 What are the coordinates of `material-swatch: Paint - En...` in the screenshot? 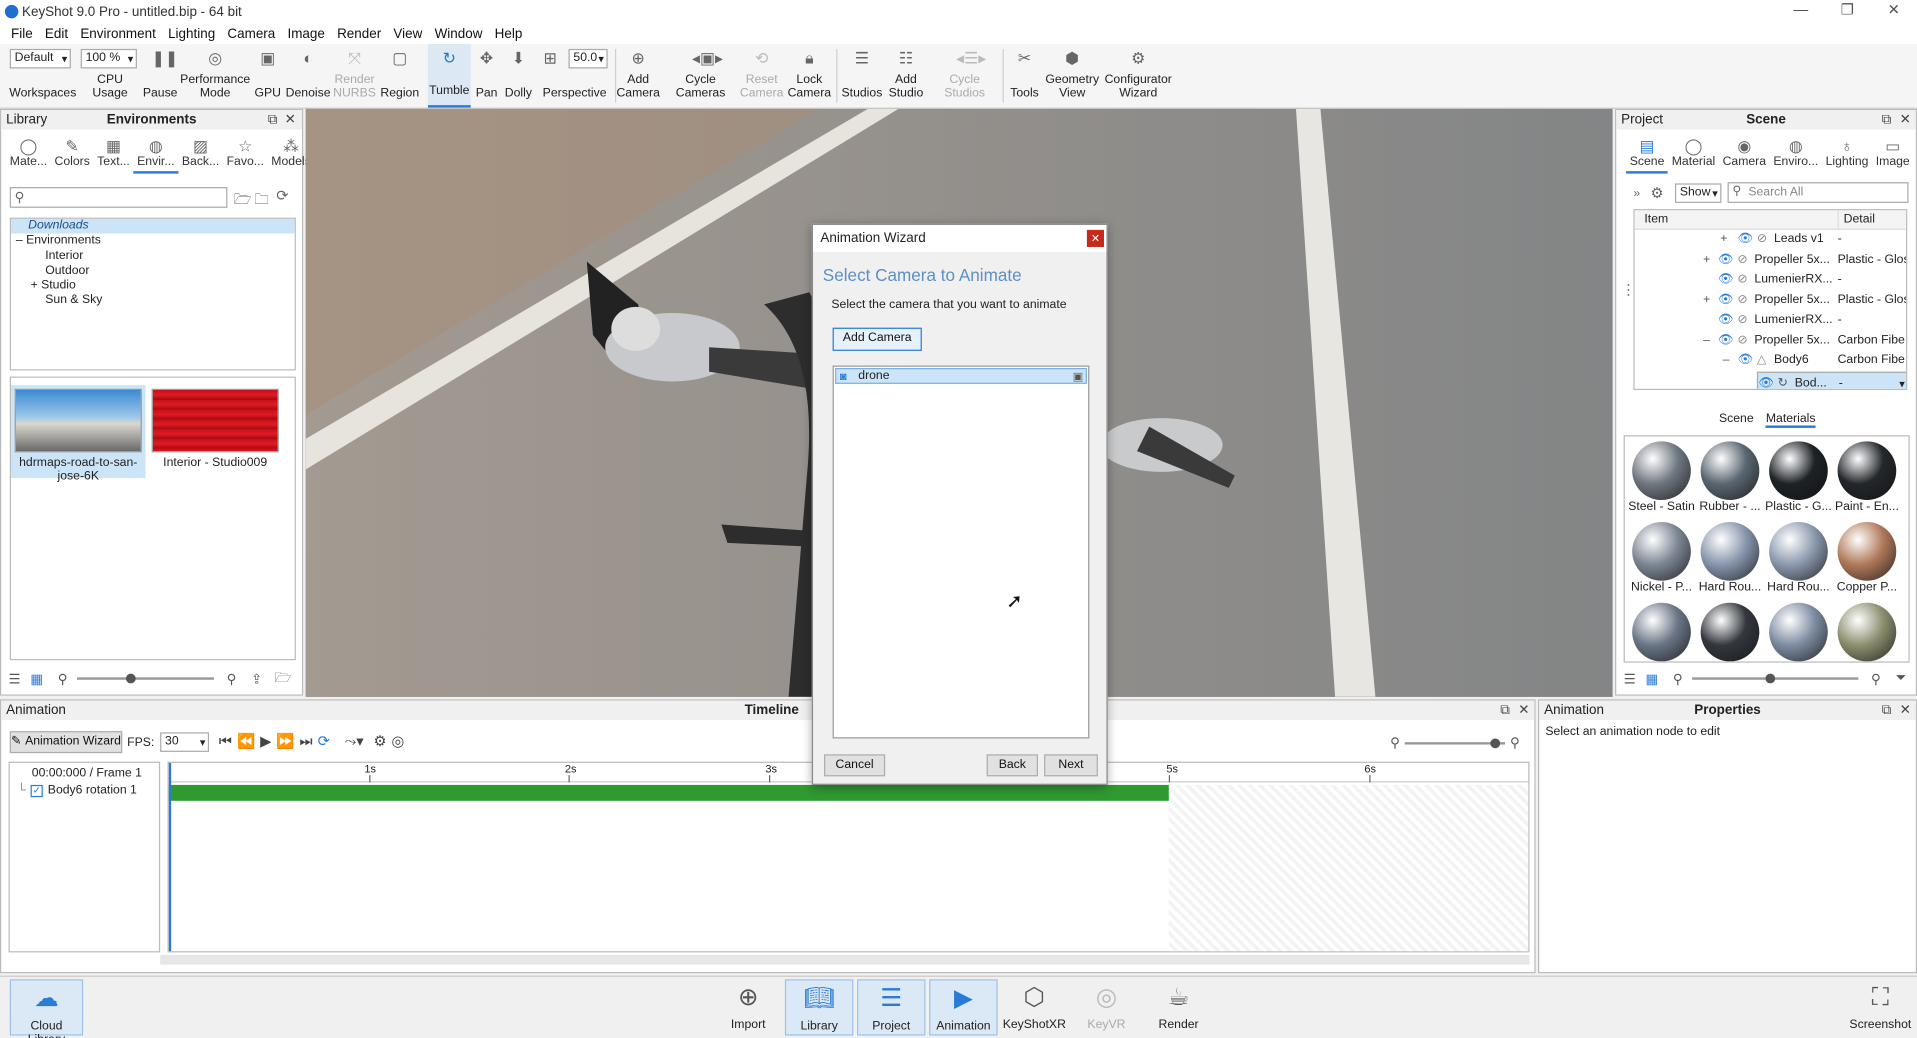 It's located at (1867, 477).